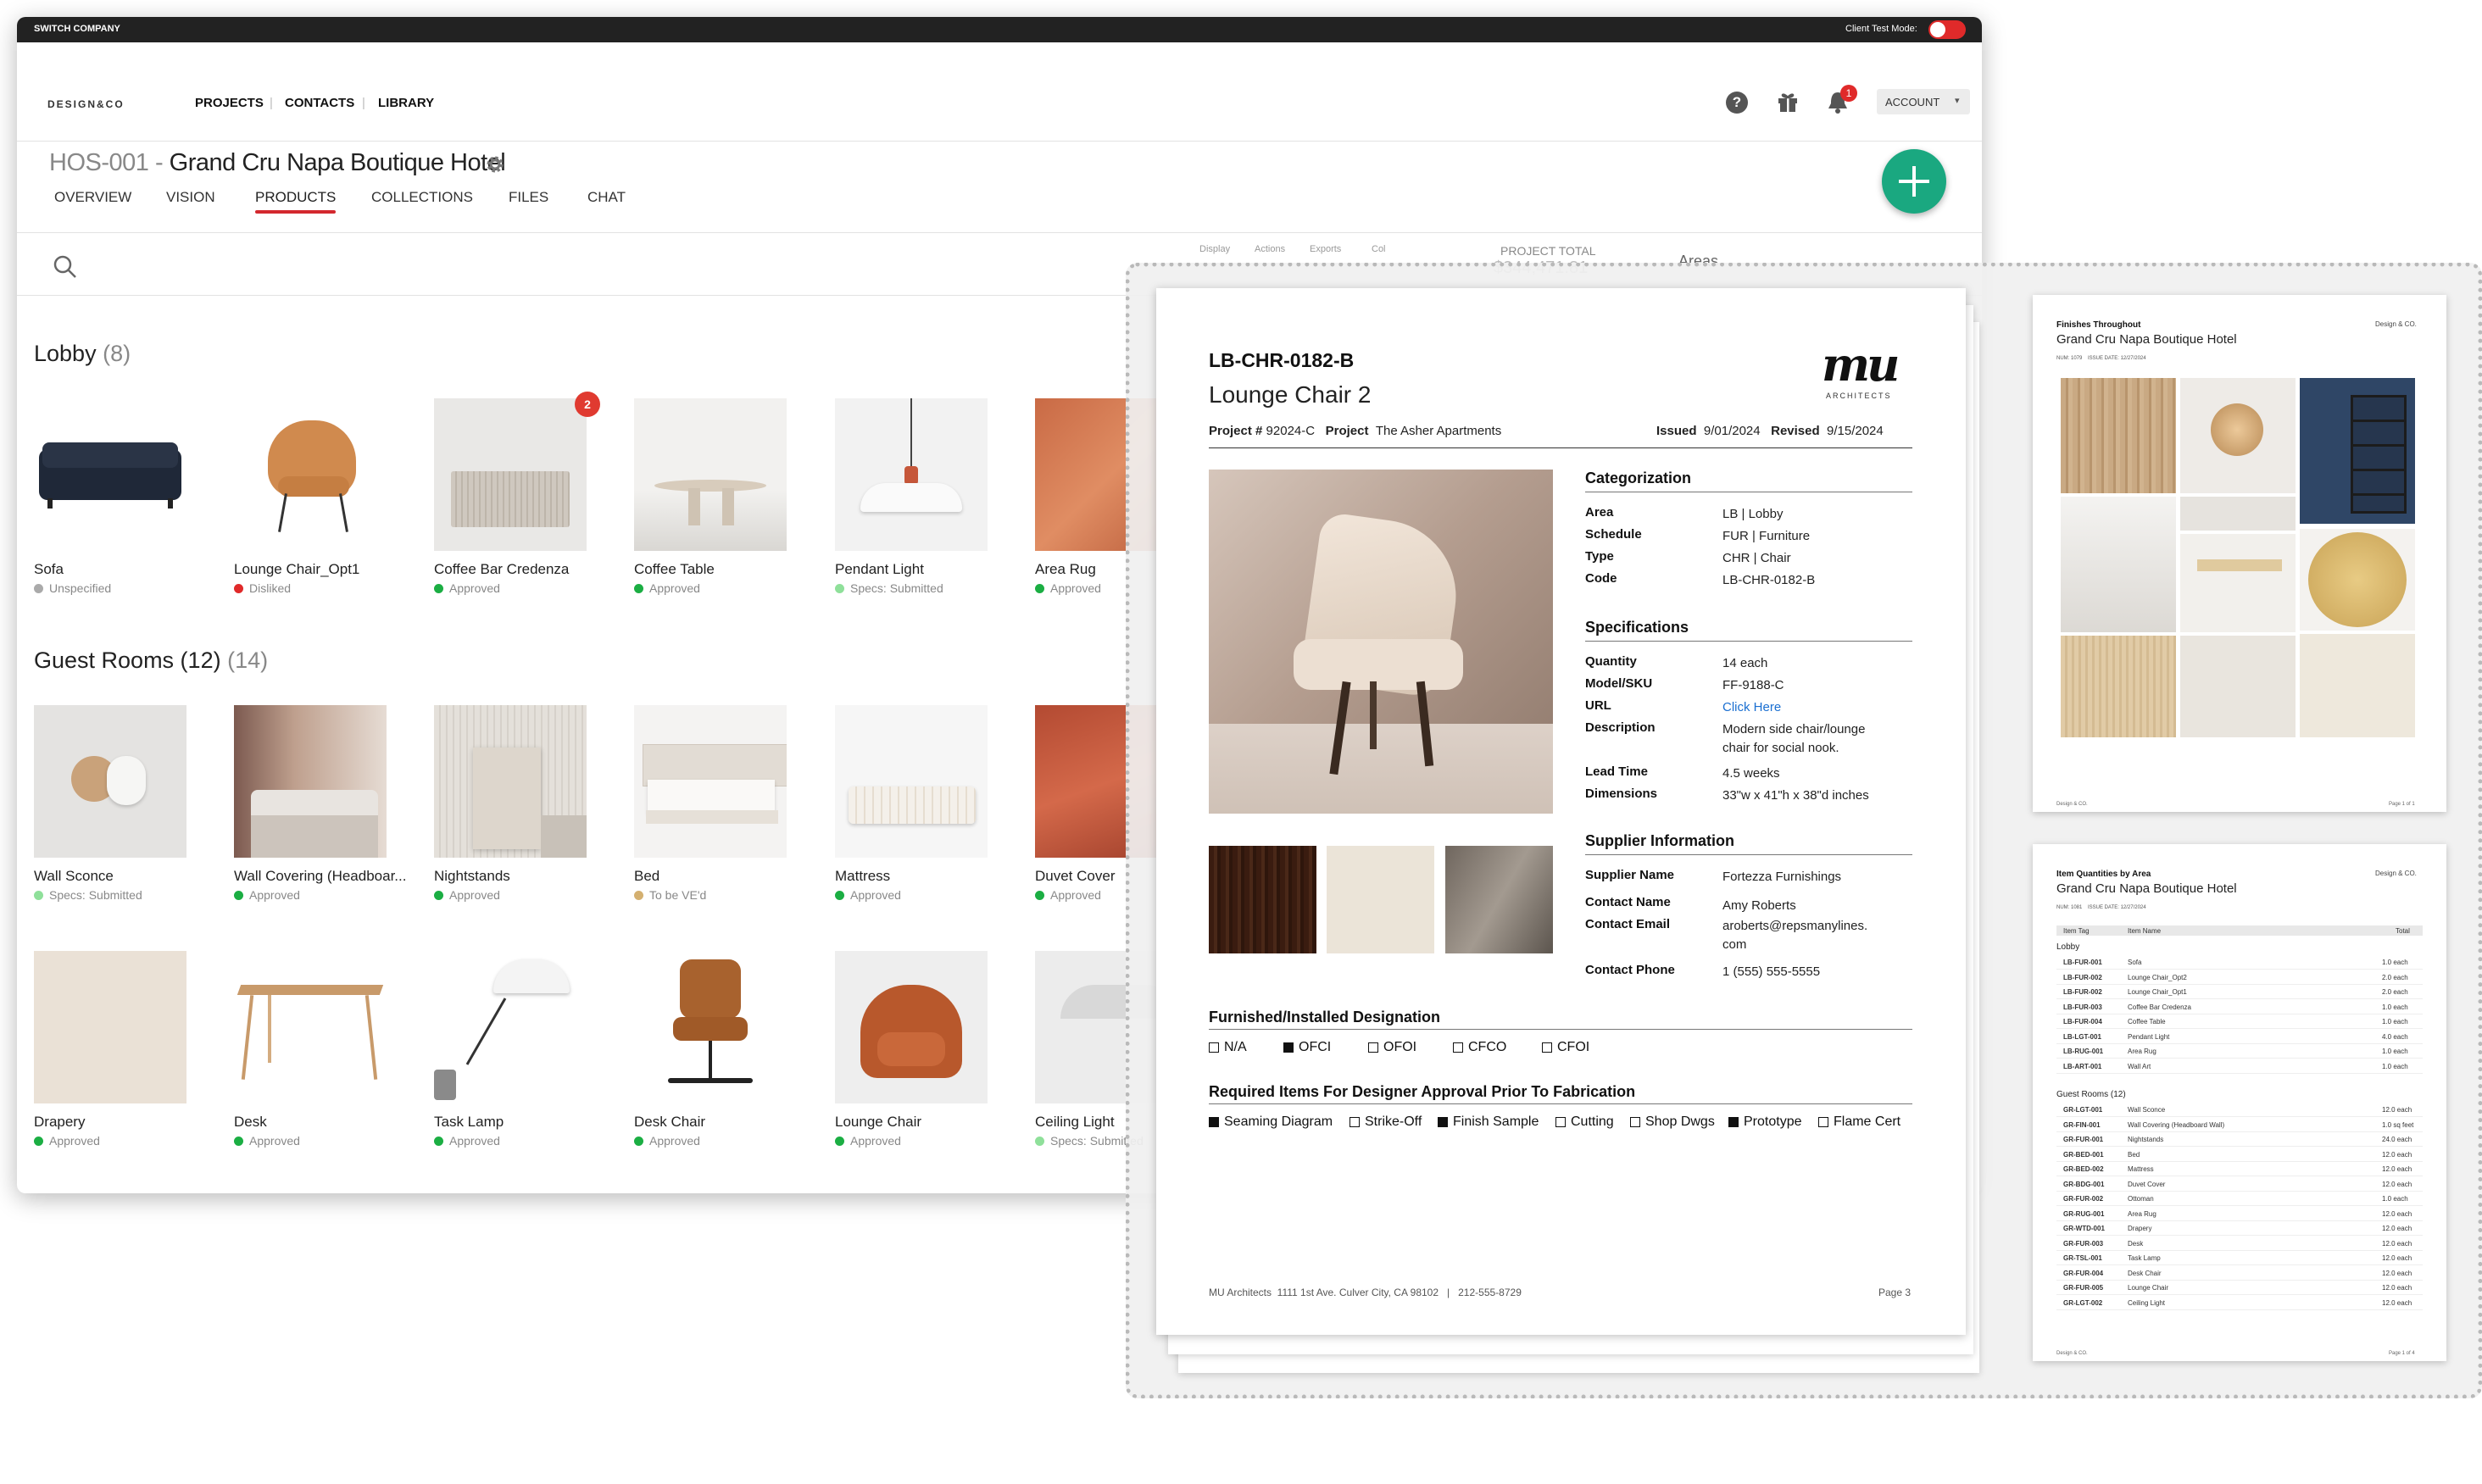 This screenshot has width=2482, height=1484. I want to click on item-name: Wall Sconce, so click(2147, 1110).